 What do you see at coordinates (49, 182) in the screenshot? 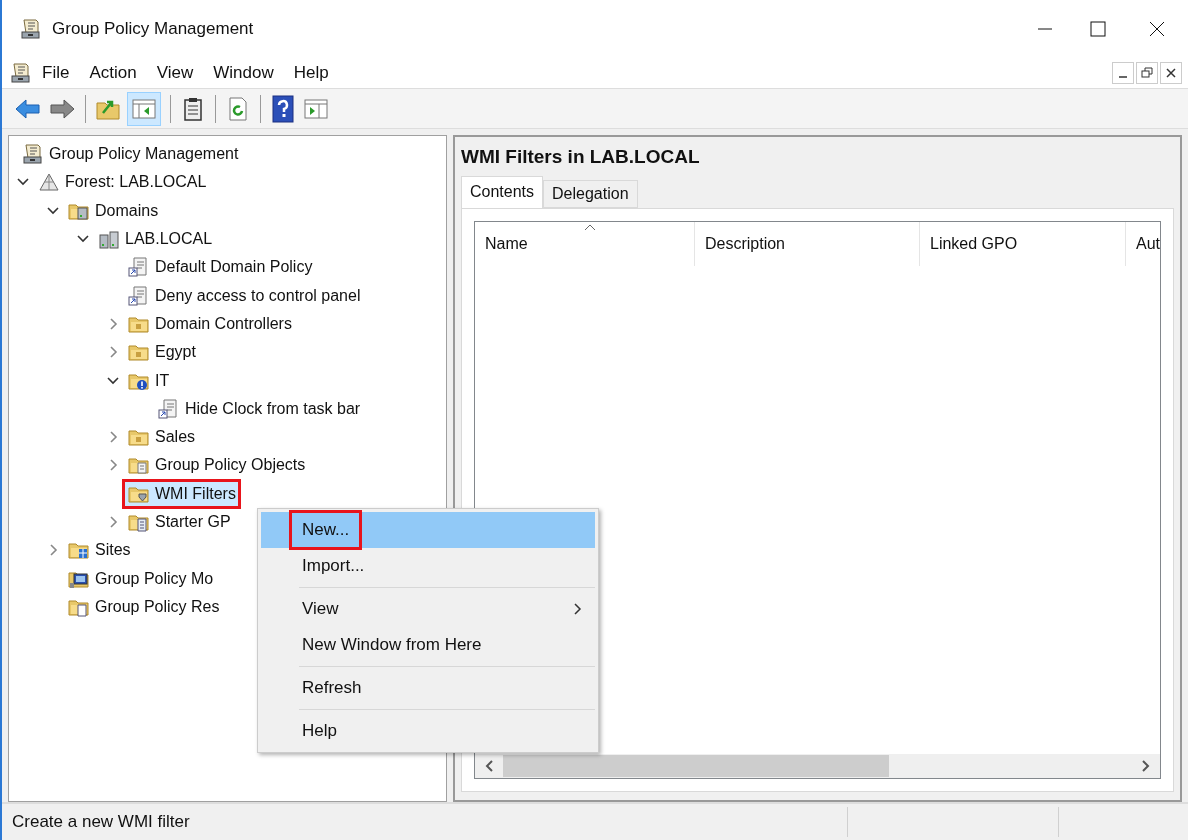
I see `triangle-icon` at bounding box center [49, 182].